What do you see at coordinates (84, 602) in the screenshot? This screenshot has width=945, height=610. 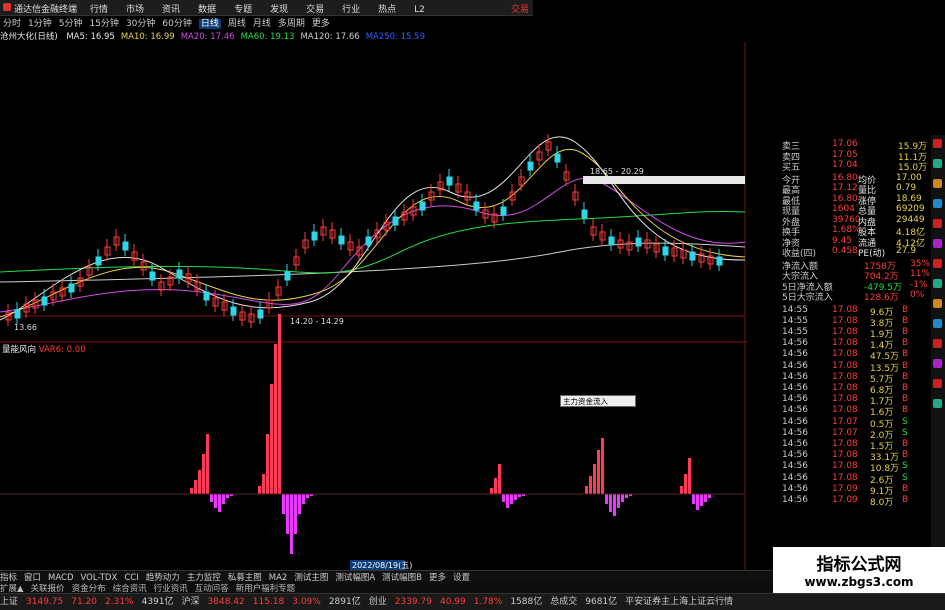 I see `status-item: 71.20` at bounding box center [84, 602].